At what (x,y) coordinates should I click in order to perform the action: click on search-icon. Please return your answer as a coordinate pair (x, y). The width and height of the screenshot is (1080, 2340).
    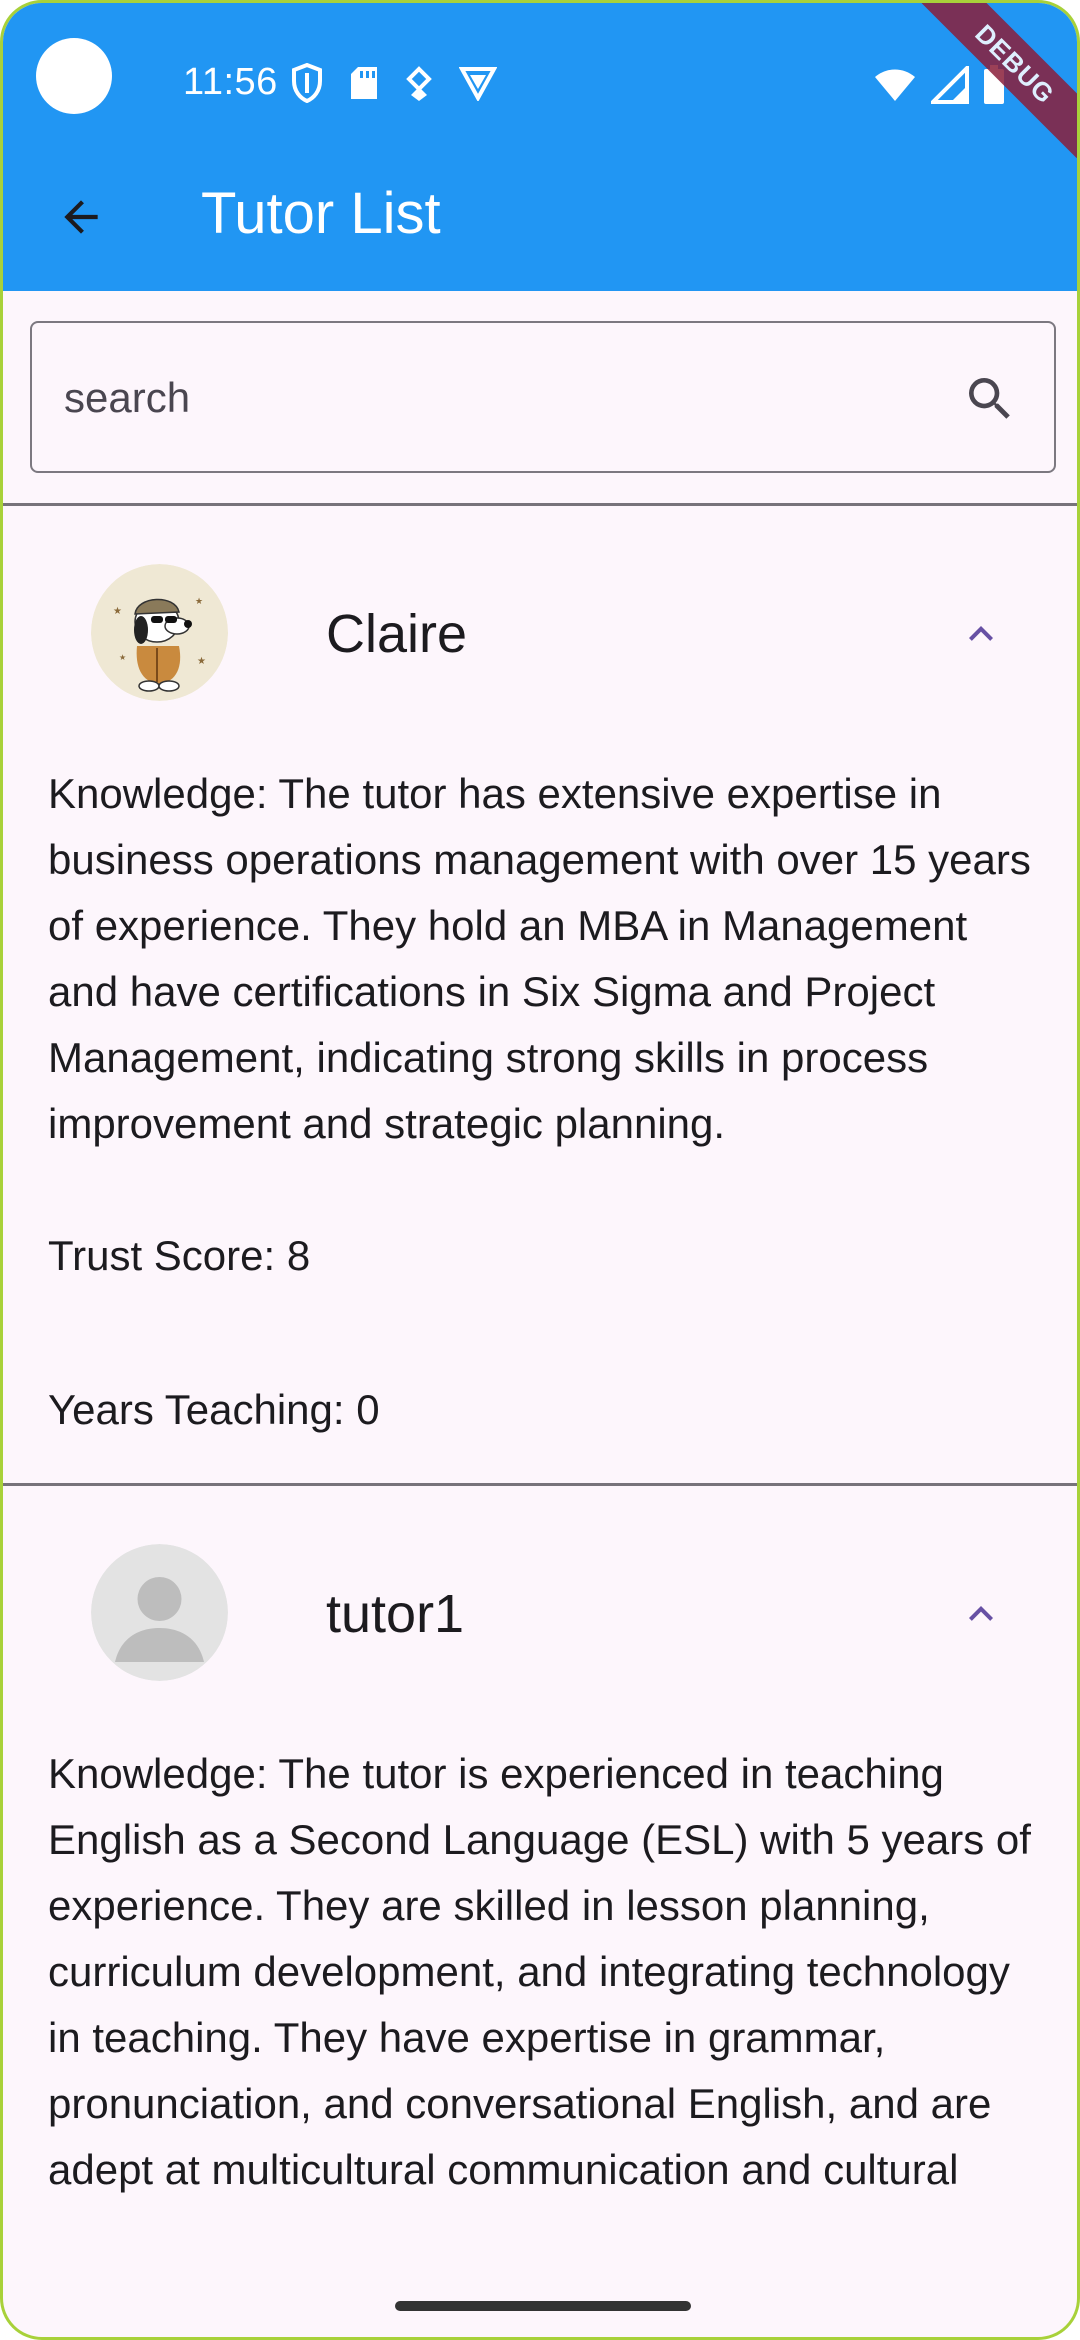
    Looking at the image, I should click on (990, 399).